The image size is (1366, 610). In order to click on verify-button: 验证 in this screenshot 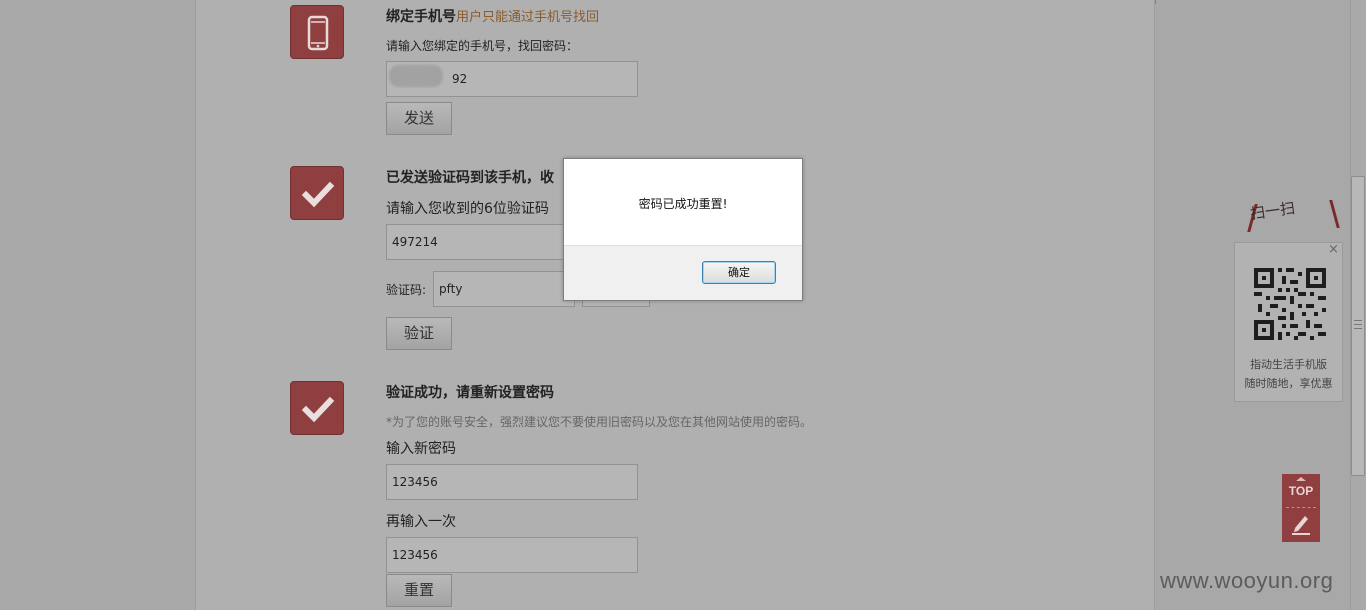, I will do `click(419, 333)`.